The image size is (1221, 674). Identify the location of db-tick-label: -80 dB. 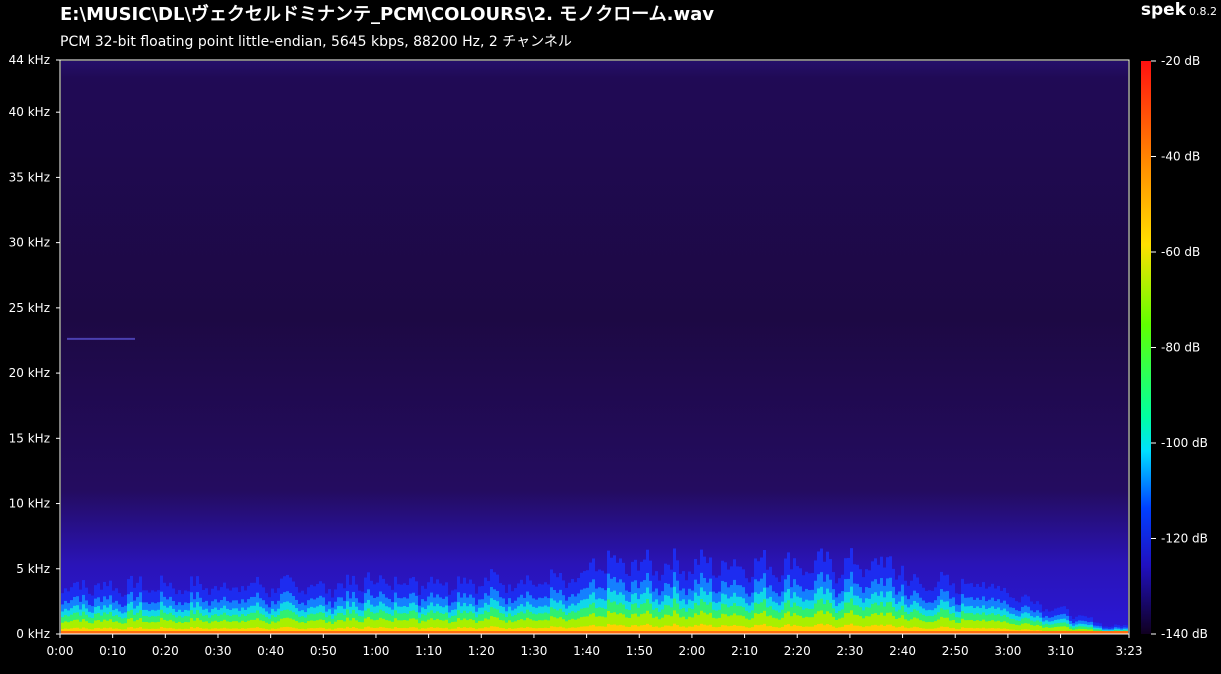
(1180, 348).